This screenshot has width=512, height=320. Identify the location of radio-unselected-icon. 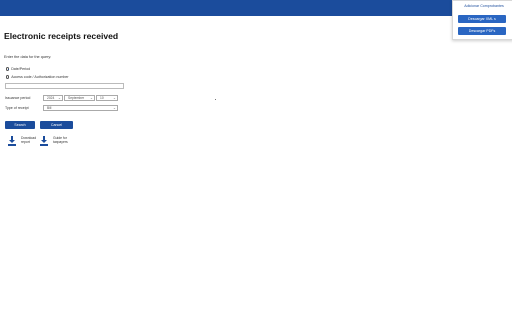
(8, 77).